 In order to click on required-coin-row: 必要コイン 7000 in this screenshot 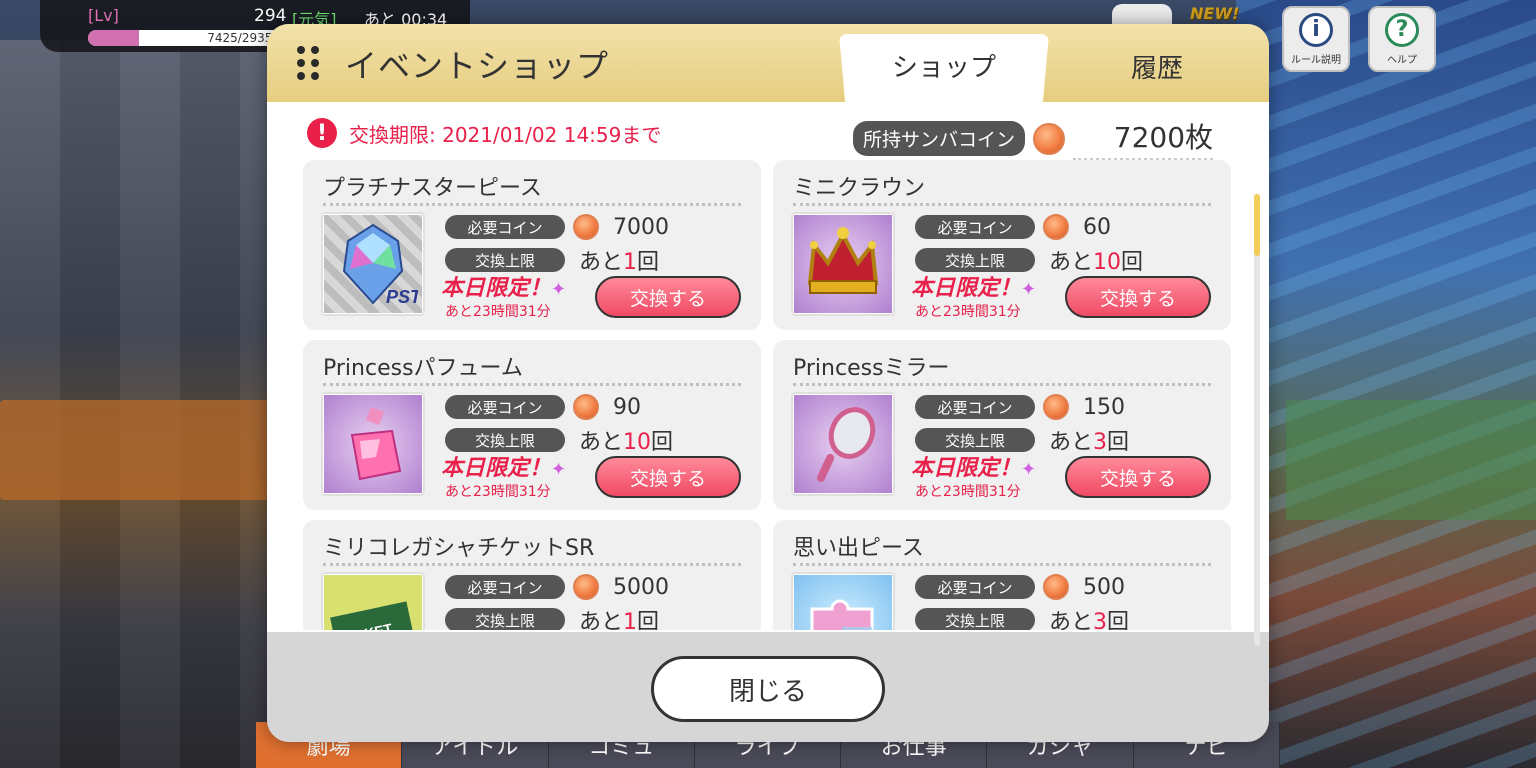, I will do `click(557, 227)`.